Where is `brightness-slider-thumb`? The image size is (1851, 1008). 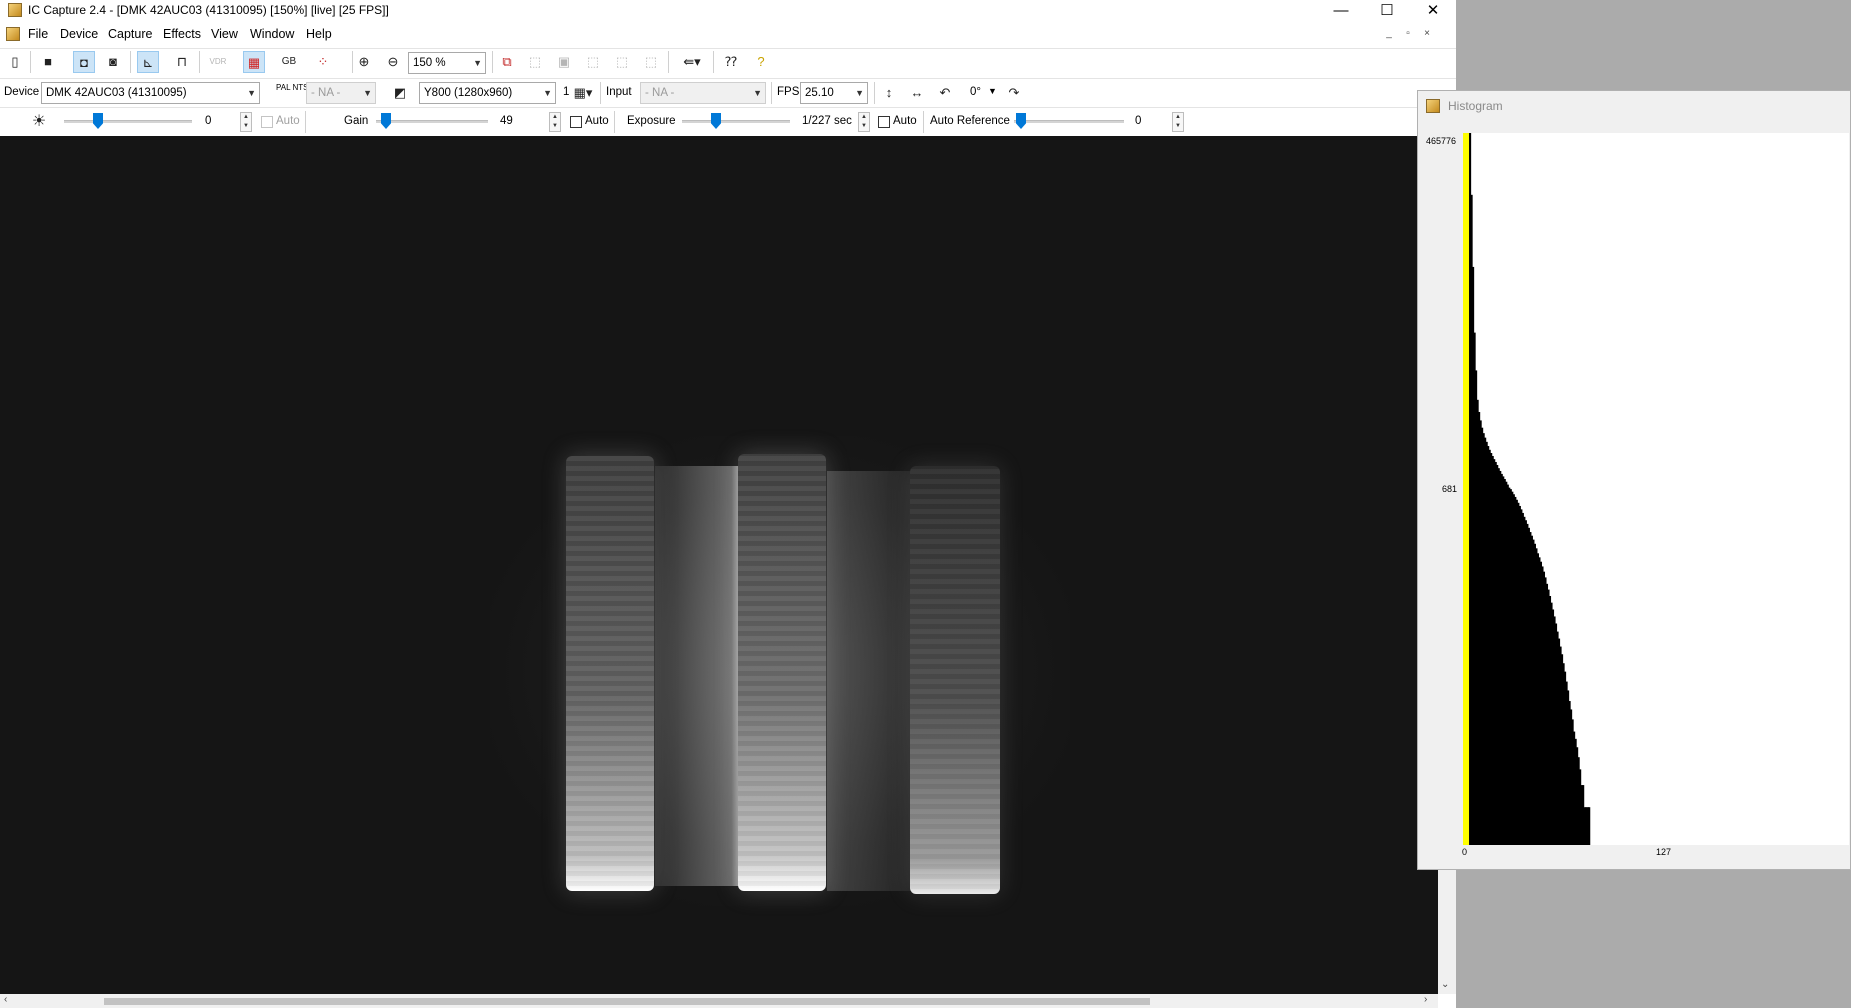
brightness-slider-thumb is located at coordinates (98, 121).